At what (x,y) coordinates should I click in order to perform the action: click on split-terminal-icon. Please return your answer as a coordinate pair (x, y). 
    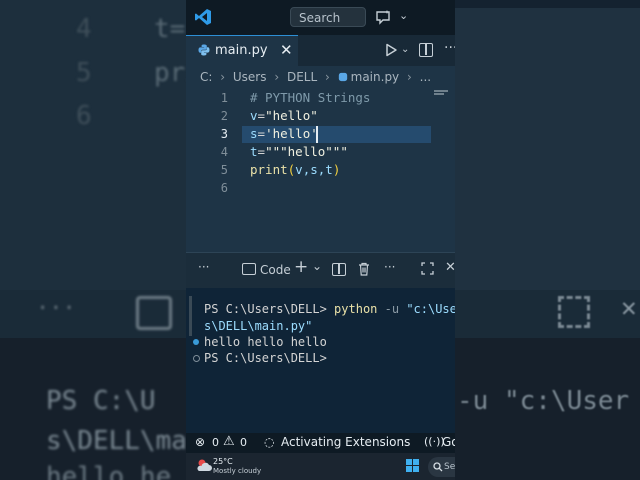
    Looking at the image, I should click on (339, 269).